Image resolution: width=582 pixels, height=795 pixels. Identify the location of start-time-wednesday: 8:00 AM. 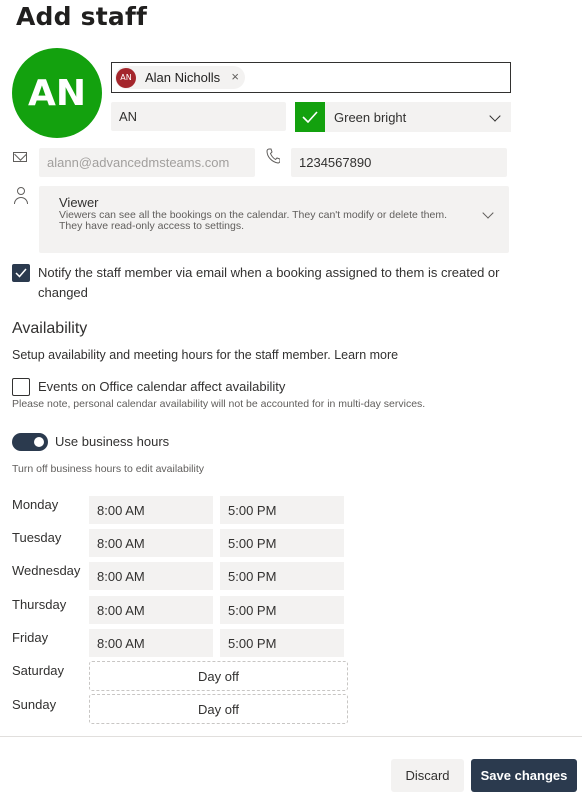
(151, 576).